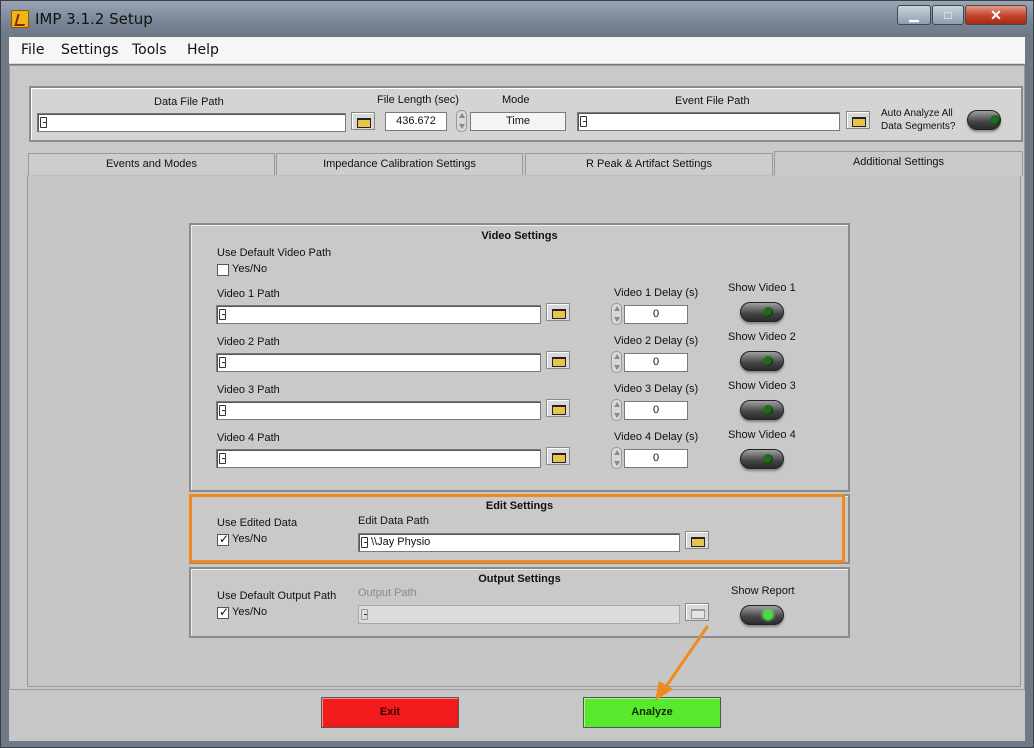 This screenshot has height=748, width=1034. What do you see at coordinates (708, 121) in the screenshot?
I see `event-file-path-input` at bounding box center [708, 121].